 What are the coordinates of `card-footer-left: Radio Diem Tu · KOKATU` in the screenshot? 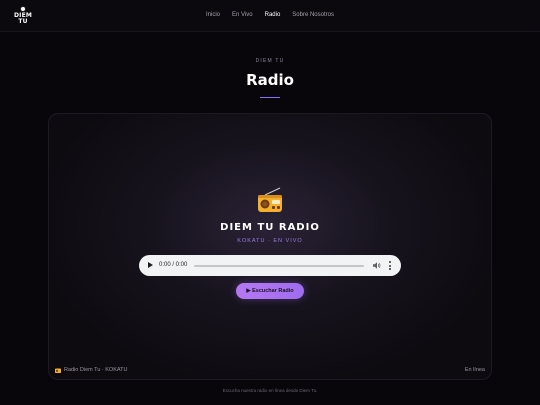 It's located at (91, 370).